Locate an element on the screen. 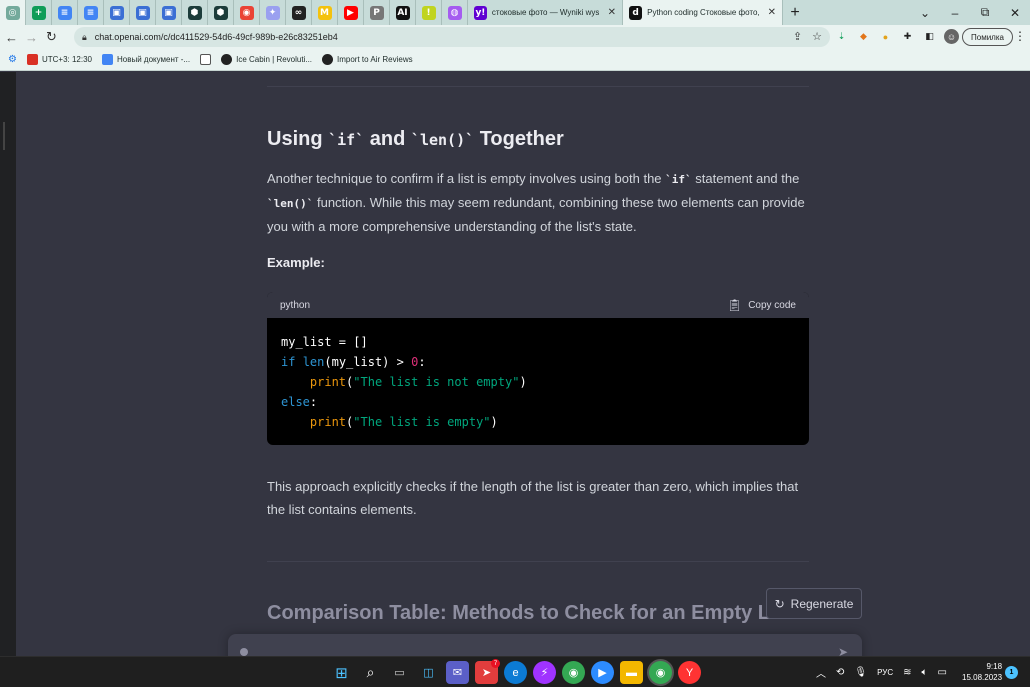  search-icon: ⌕ is located at coordinates (370, 672).